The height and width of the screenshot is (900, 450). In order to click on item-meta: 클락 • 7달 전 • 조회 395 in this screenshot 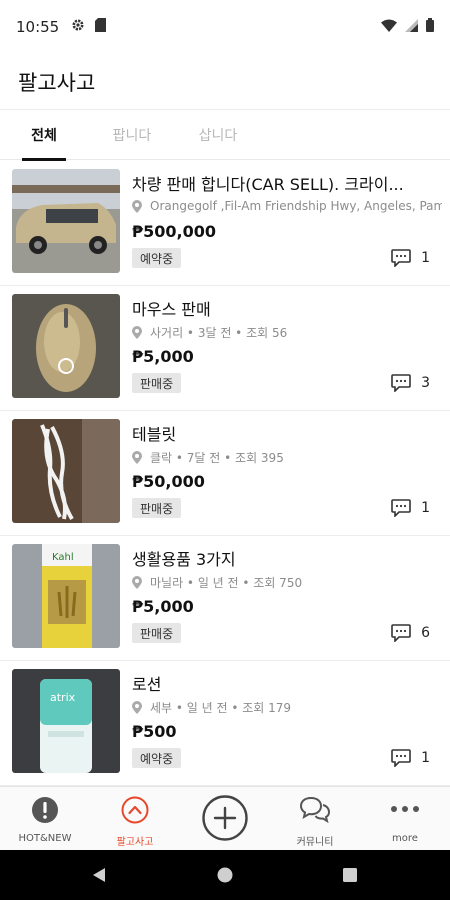, I will do `click(287, 457)`.